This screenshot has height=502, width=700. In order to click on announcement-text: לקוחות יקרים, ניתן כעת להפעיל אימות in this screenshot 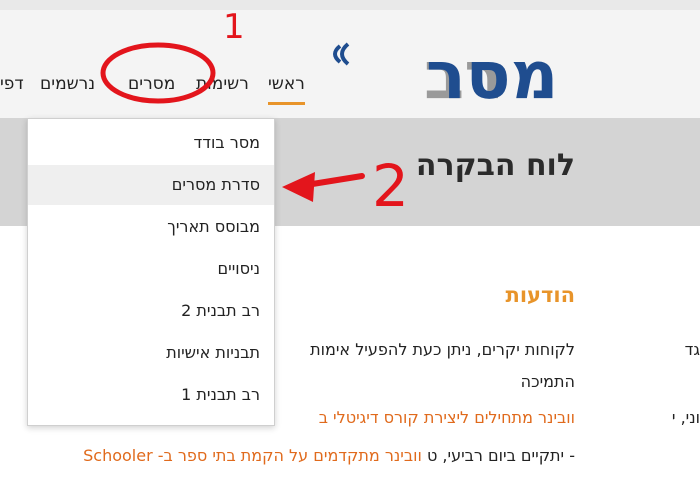, I will do `click(442, 349)`.